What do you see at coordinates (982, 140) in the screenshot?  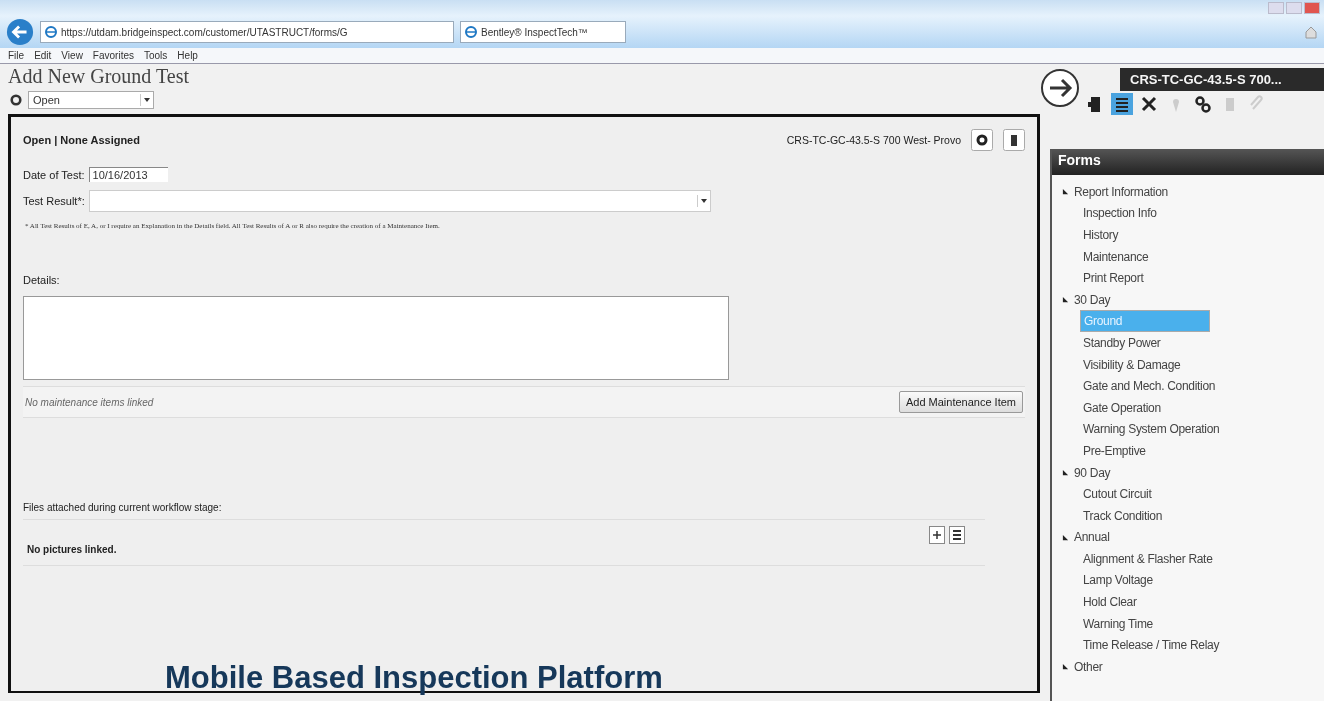 I see `settings-button` at bounding box center [982, 140].